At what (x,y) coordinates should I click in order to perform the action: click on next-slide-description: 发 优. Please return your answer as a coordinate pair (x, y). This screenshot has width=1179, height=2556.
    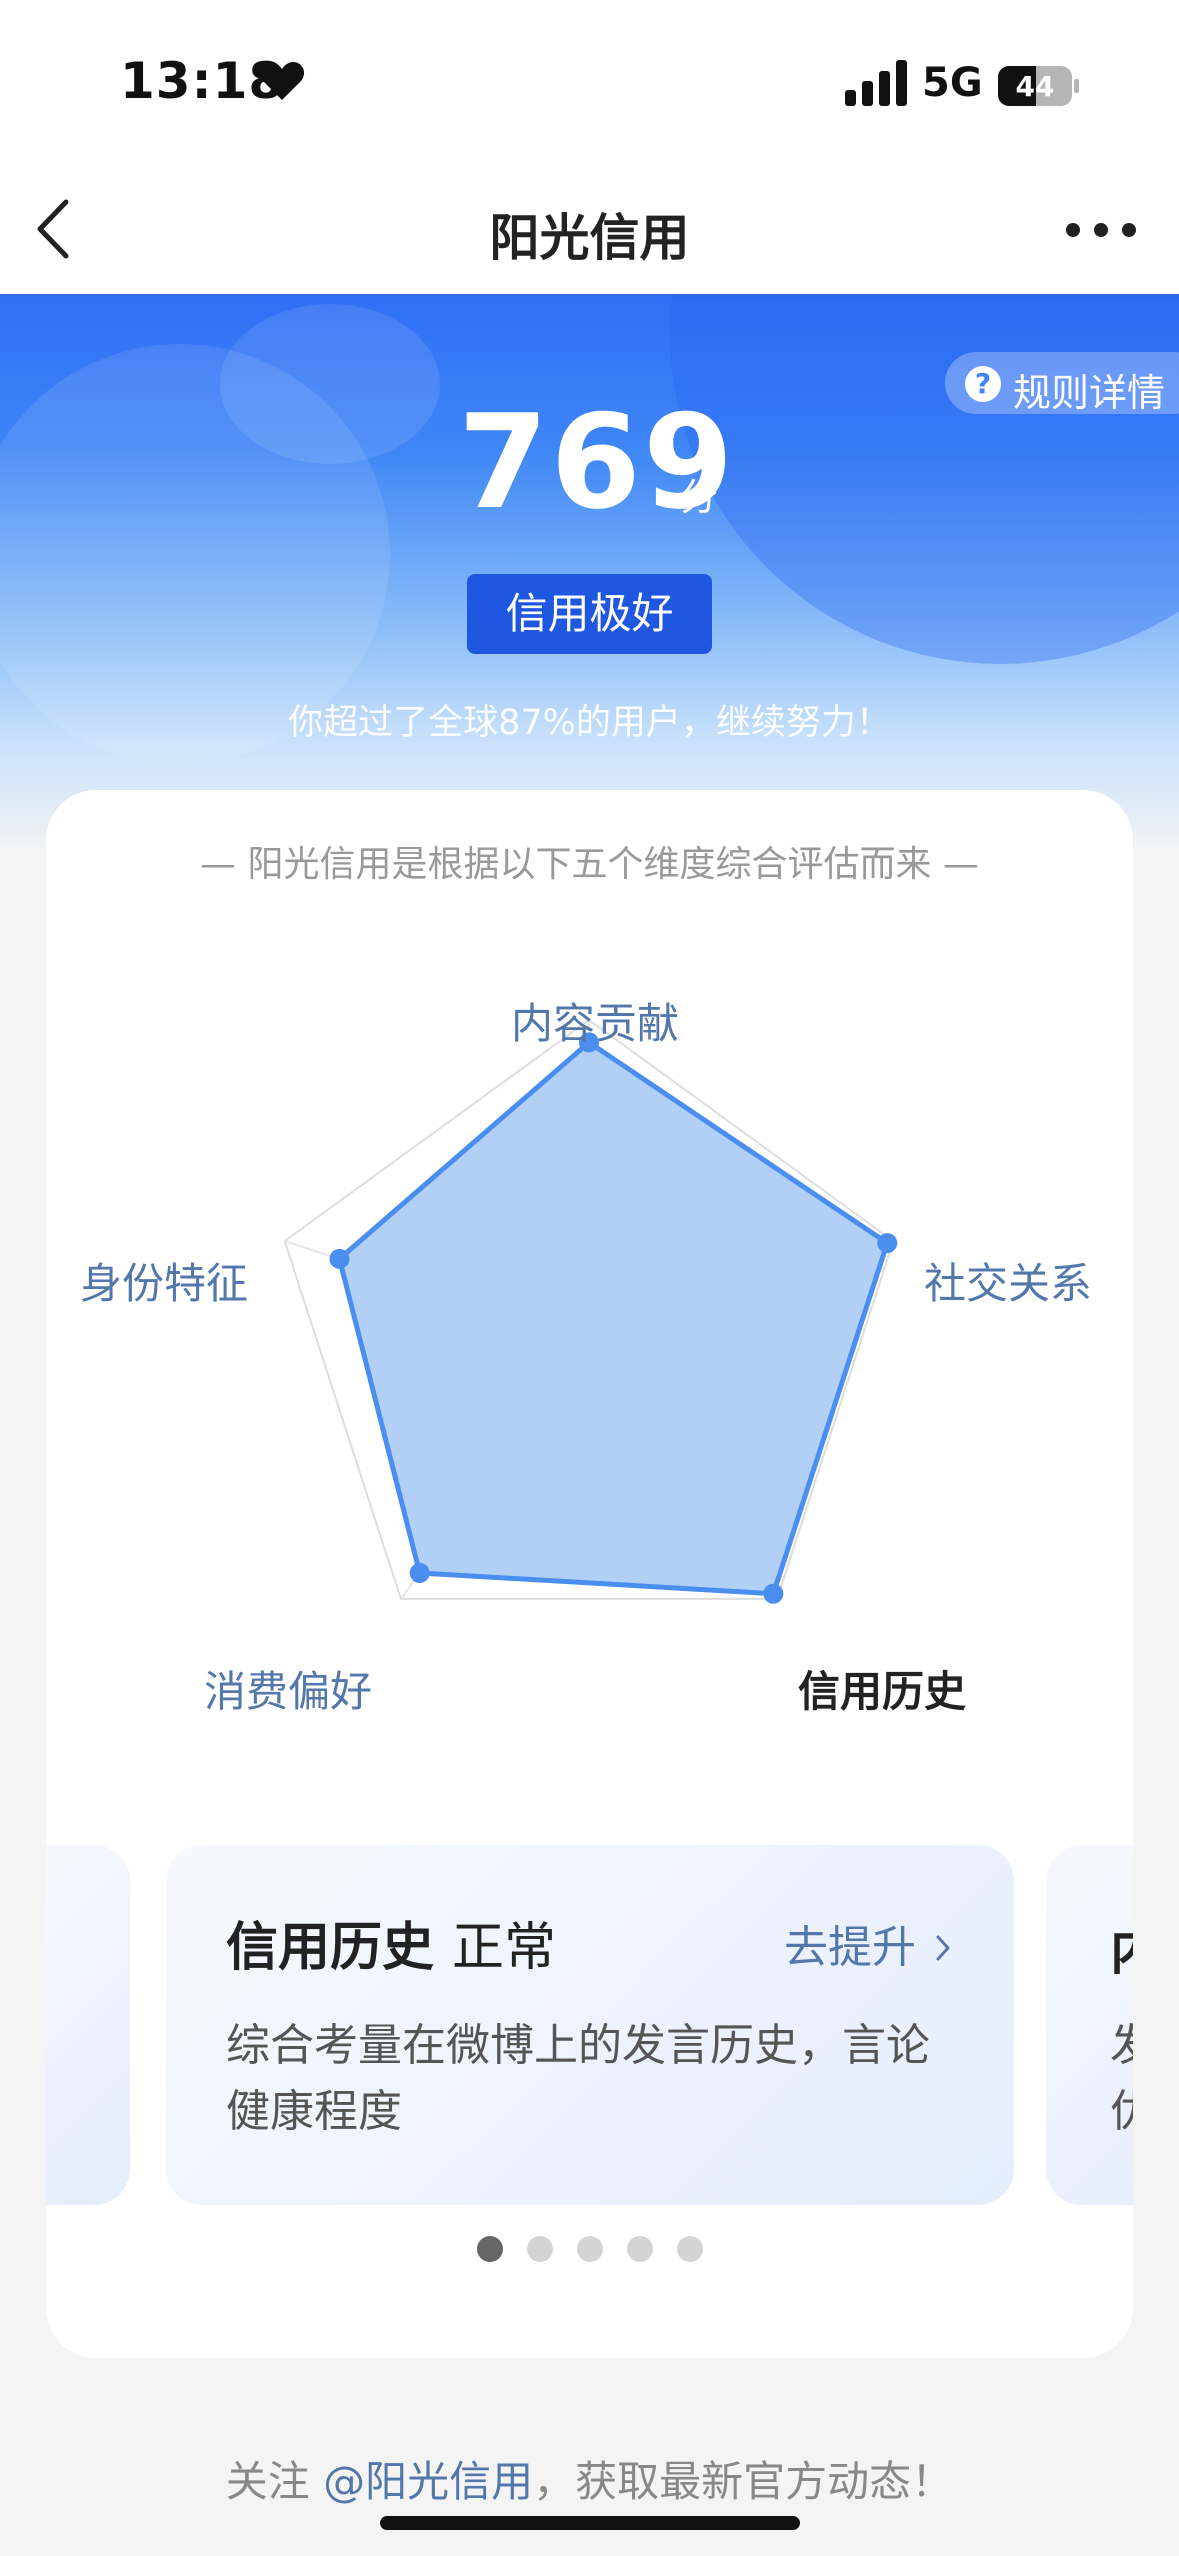
    Looking at the image, I should click on (1121, 2079).